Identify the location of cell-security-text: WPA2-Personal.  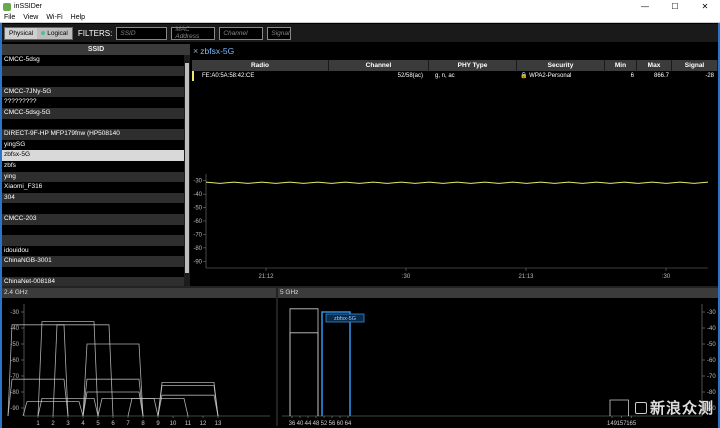
(550, 76).